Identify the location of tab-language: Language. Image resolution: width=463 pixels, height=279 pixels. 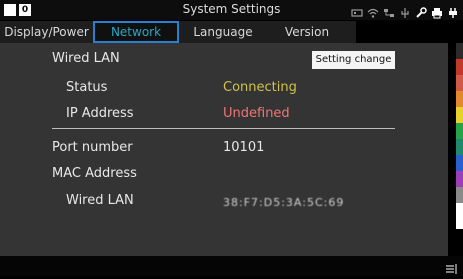
(223, 32).